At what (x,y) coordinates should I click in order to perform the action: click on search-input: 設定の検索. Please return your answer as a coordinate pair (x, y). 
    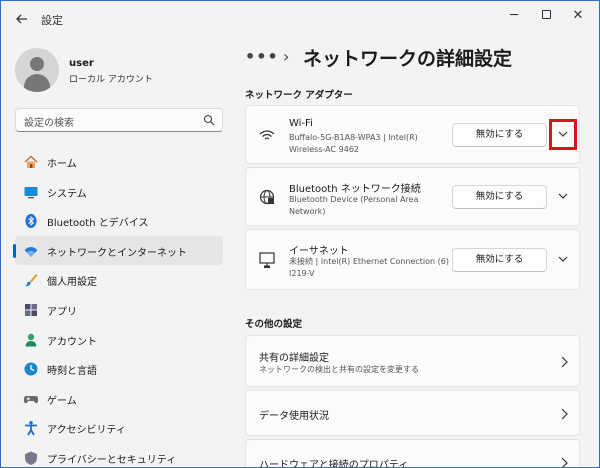
    Looking at the image, I should click on (119, 120).